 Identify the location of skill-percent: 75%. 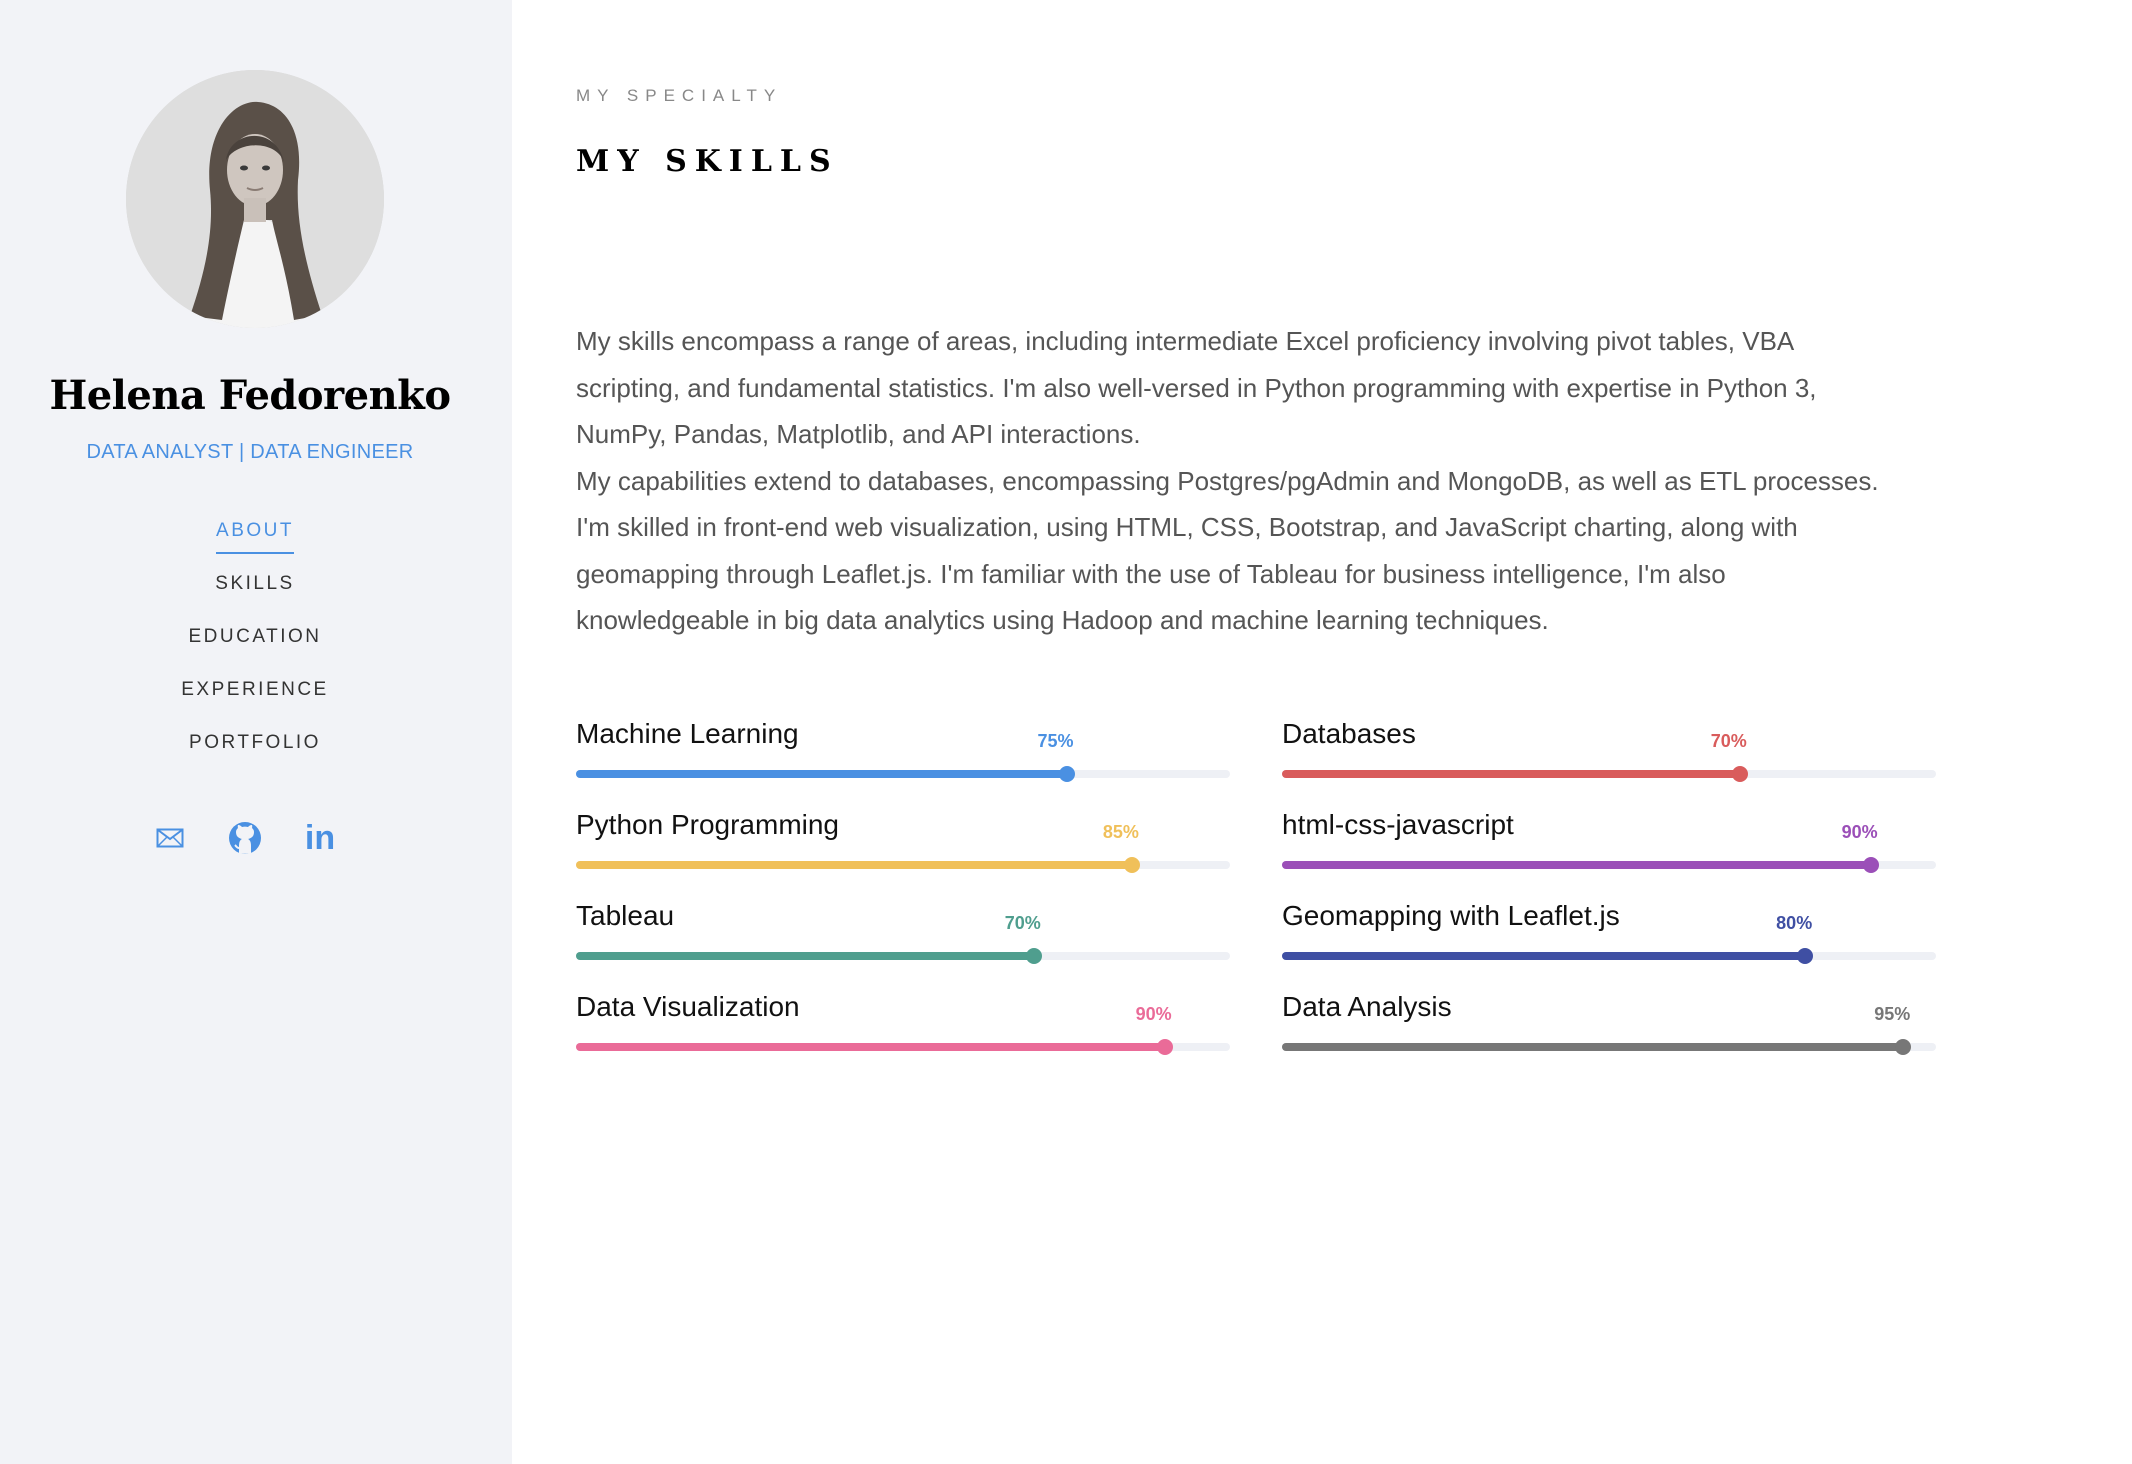
(1055, 741).